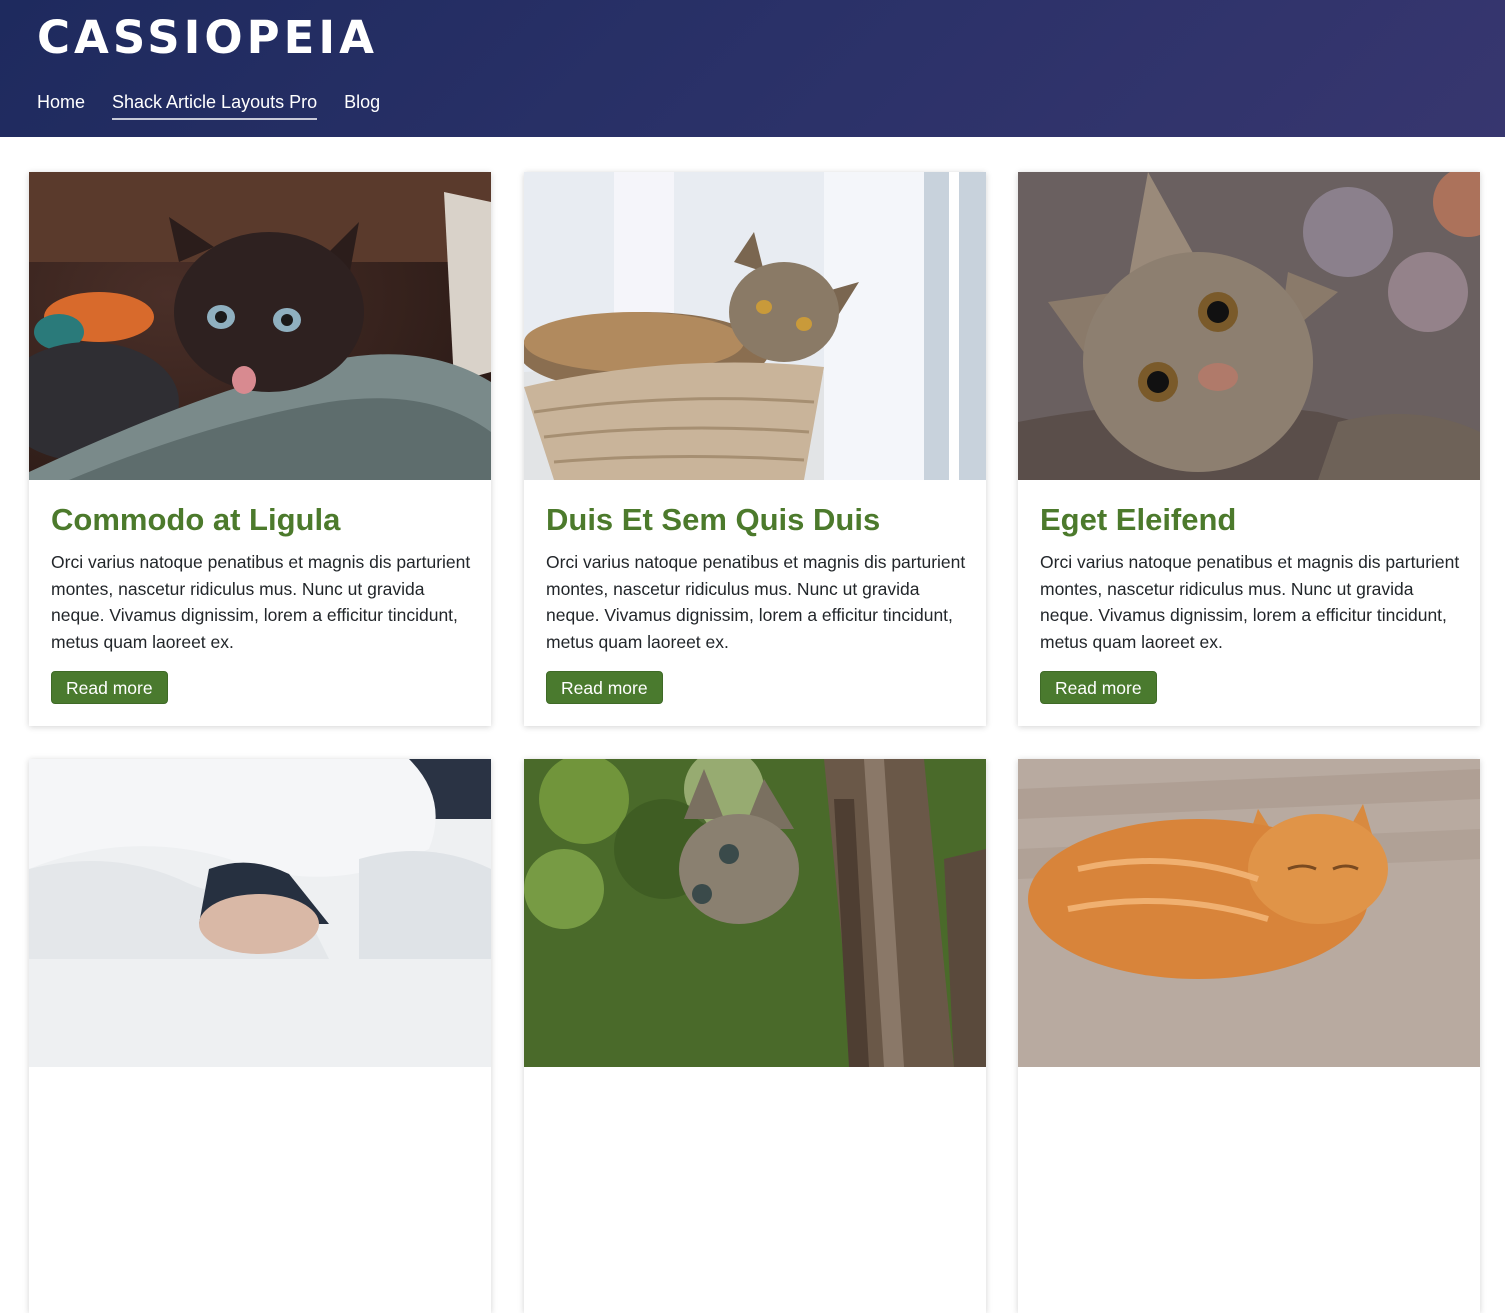 The image size is (1505, 1313). Describe the element at coordinates (1250, 520) in the screenshot. I see `article-title: Eget Eleifend` at that location.